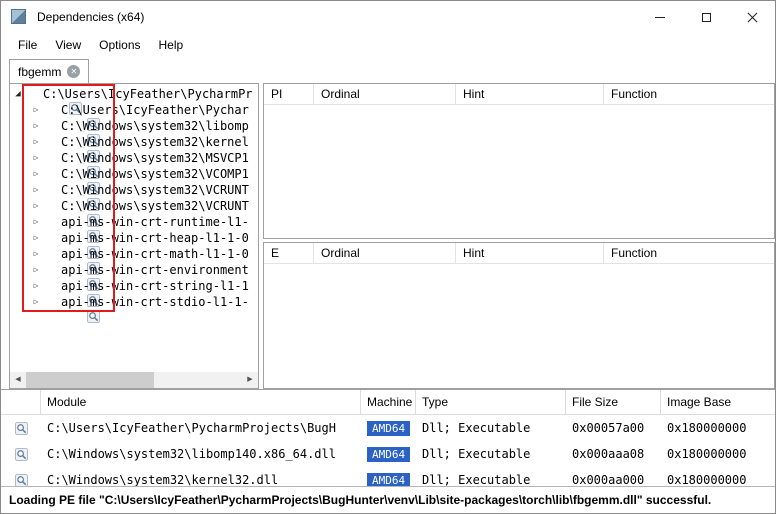  Describe the element at coordinates (90, 380) in the screenshot. I see `scrollbar-thumb` at that location.